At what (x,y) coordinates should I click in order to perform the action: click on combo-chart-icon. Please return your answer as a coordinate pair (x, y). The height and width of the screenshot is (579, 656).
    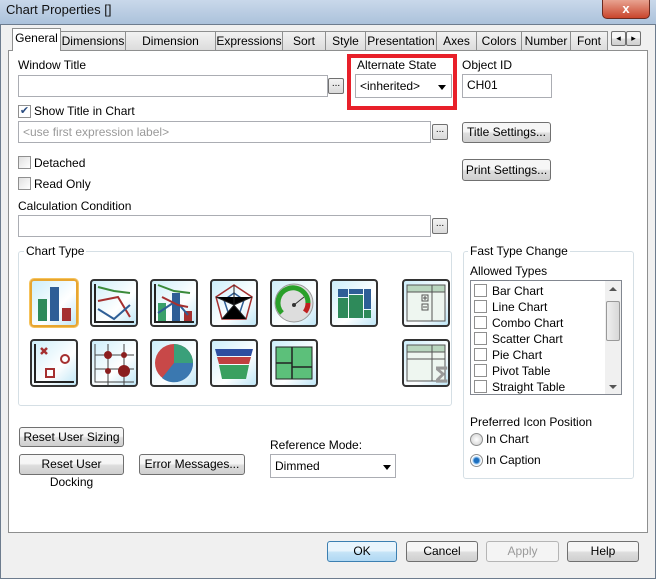
    Looking at the image, I should click on (174, 303).